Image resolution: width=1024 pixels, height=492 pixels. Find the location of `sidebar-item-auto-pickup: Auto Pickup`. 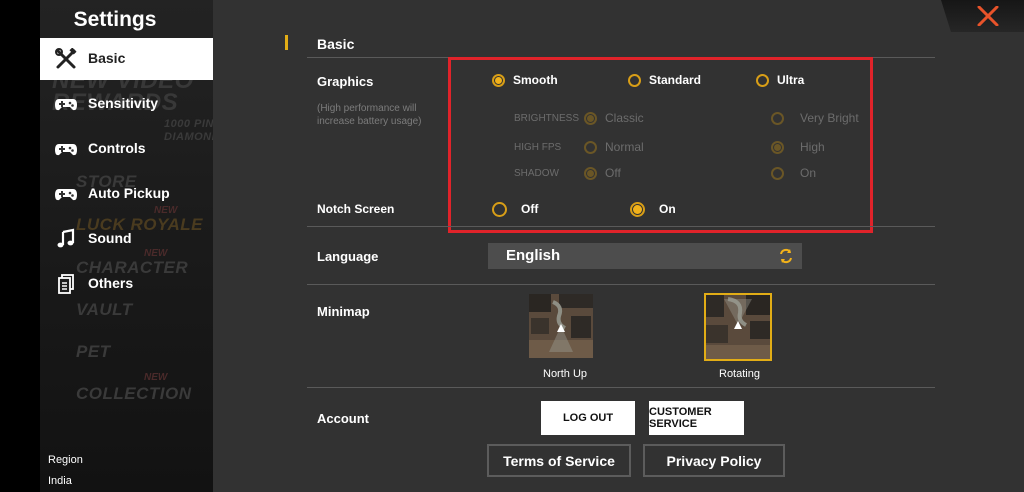

sidebar-item-auto-pickup: Auto Pickup is located at coordinates (126, 194).